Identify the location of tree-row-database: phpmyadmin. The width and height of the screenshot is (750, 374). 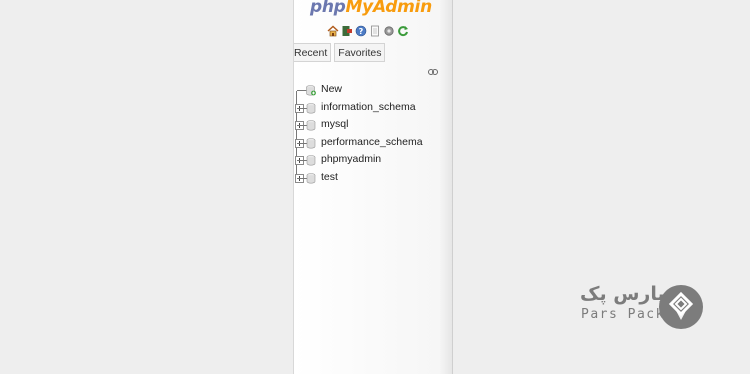
(374, 161).